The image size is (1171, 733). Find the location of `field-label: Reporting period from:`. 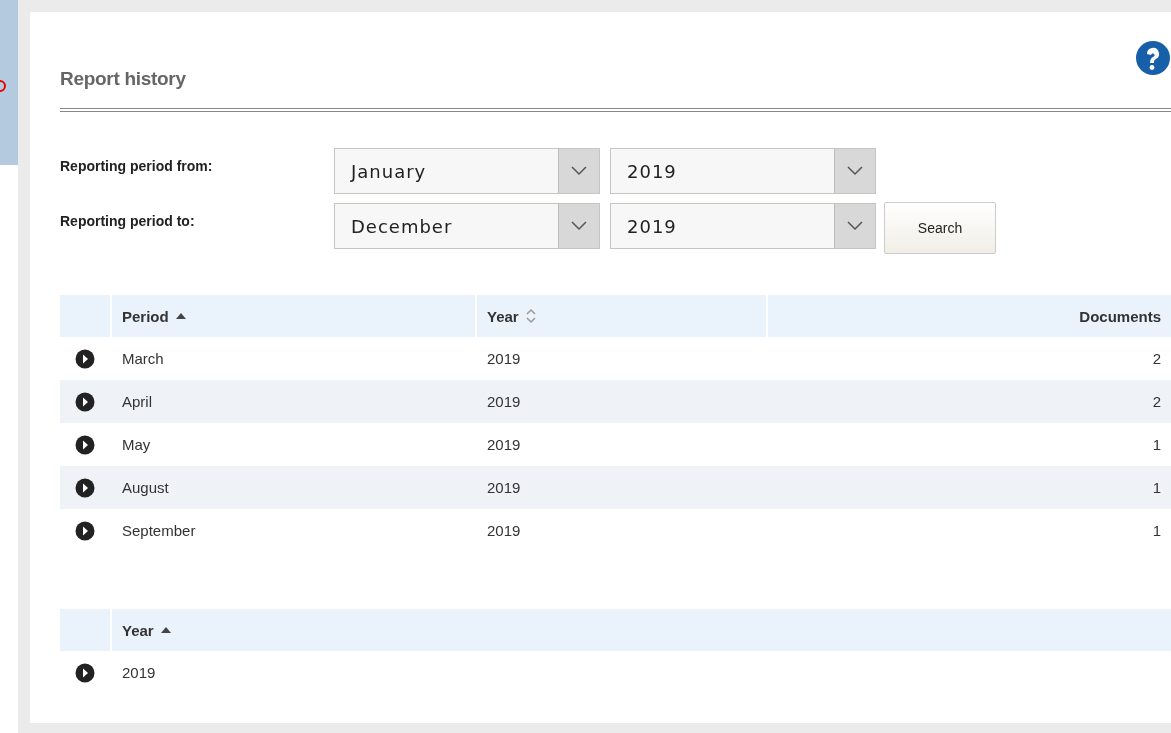

field-label: Reporting period from: is located at coordinates (137, 166).